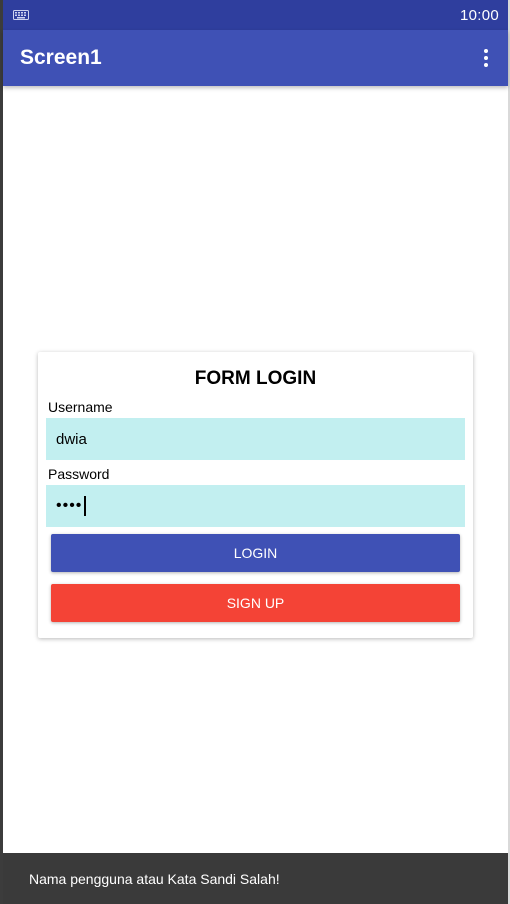 The width and height of the screenshot is (510, 904). What do you see at coordinates (1, 452) in the screenshot?
I see `emulator-frame-left` at bounding box center [1, 452].